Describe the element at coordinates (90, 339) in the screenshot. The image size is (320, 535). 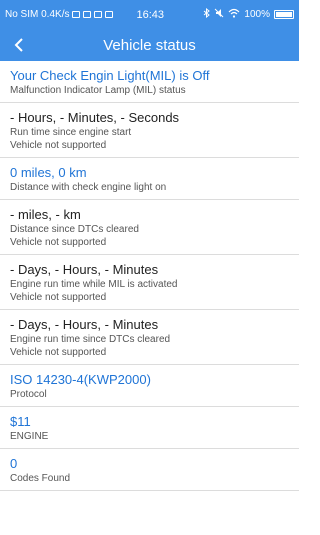
I see `status-description: Engine run time since DTCs cleared` at that location.